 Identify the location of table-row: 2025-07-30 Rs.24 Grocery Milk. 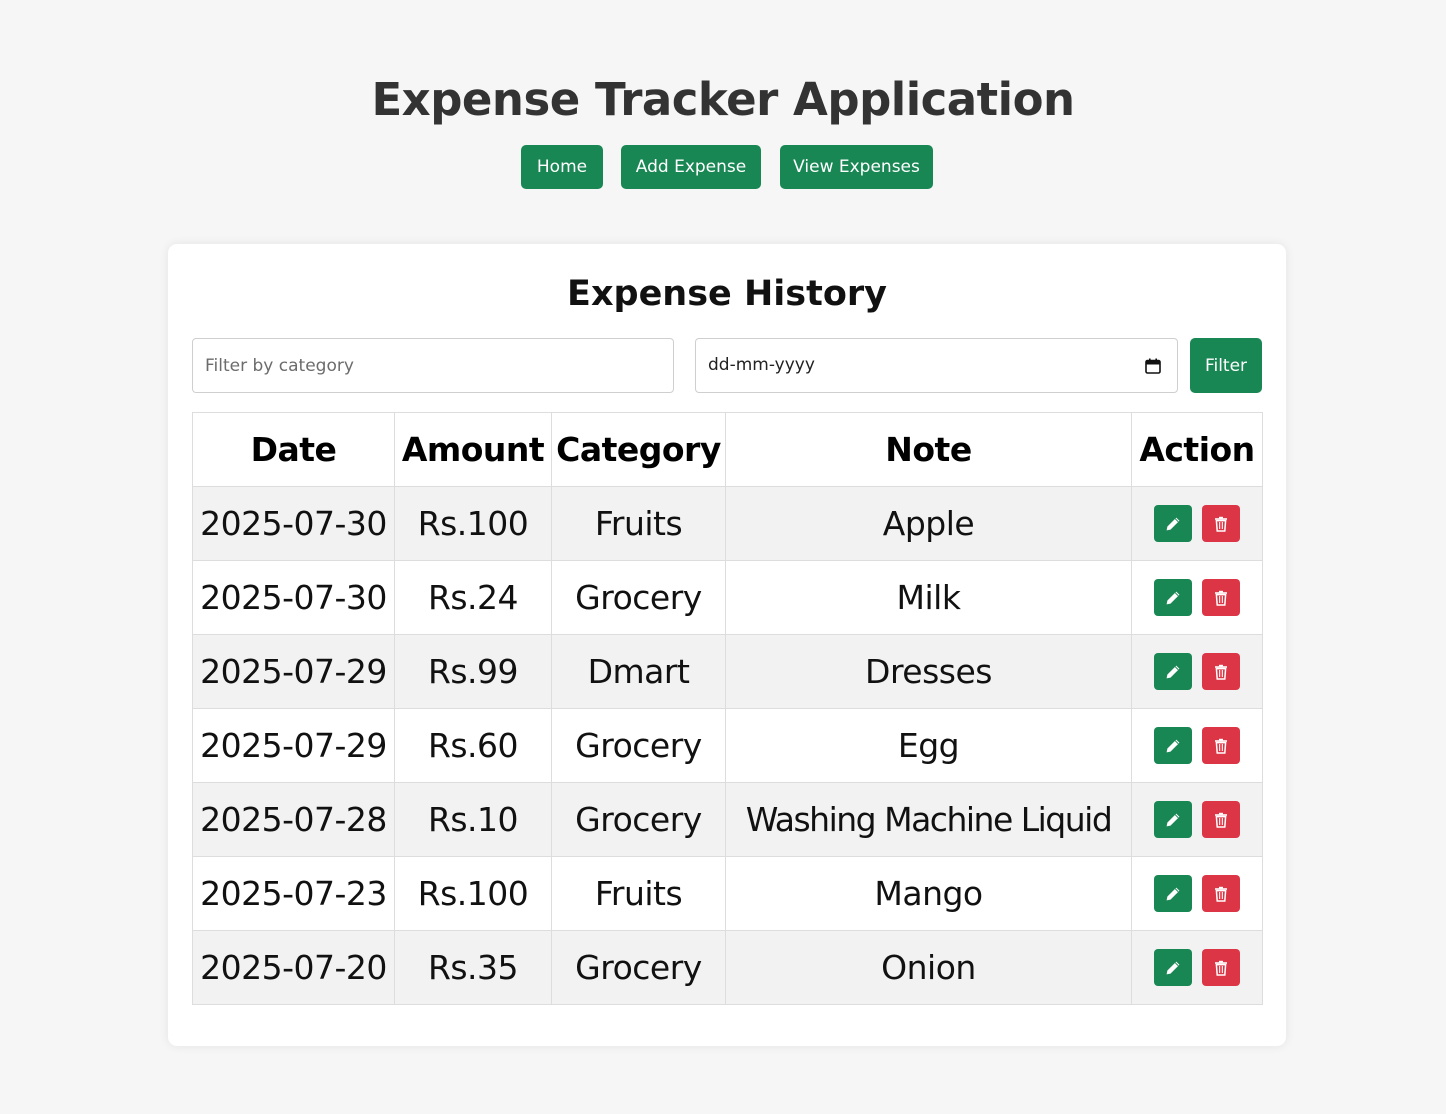
(727, 597).